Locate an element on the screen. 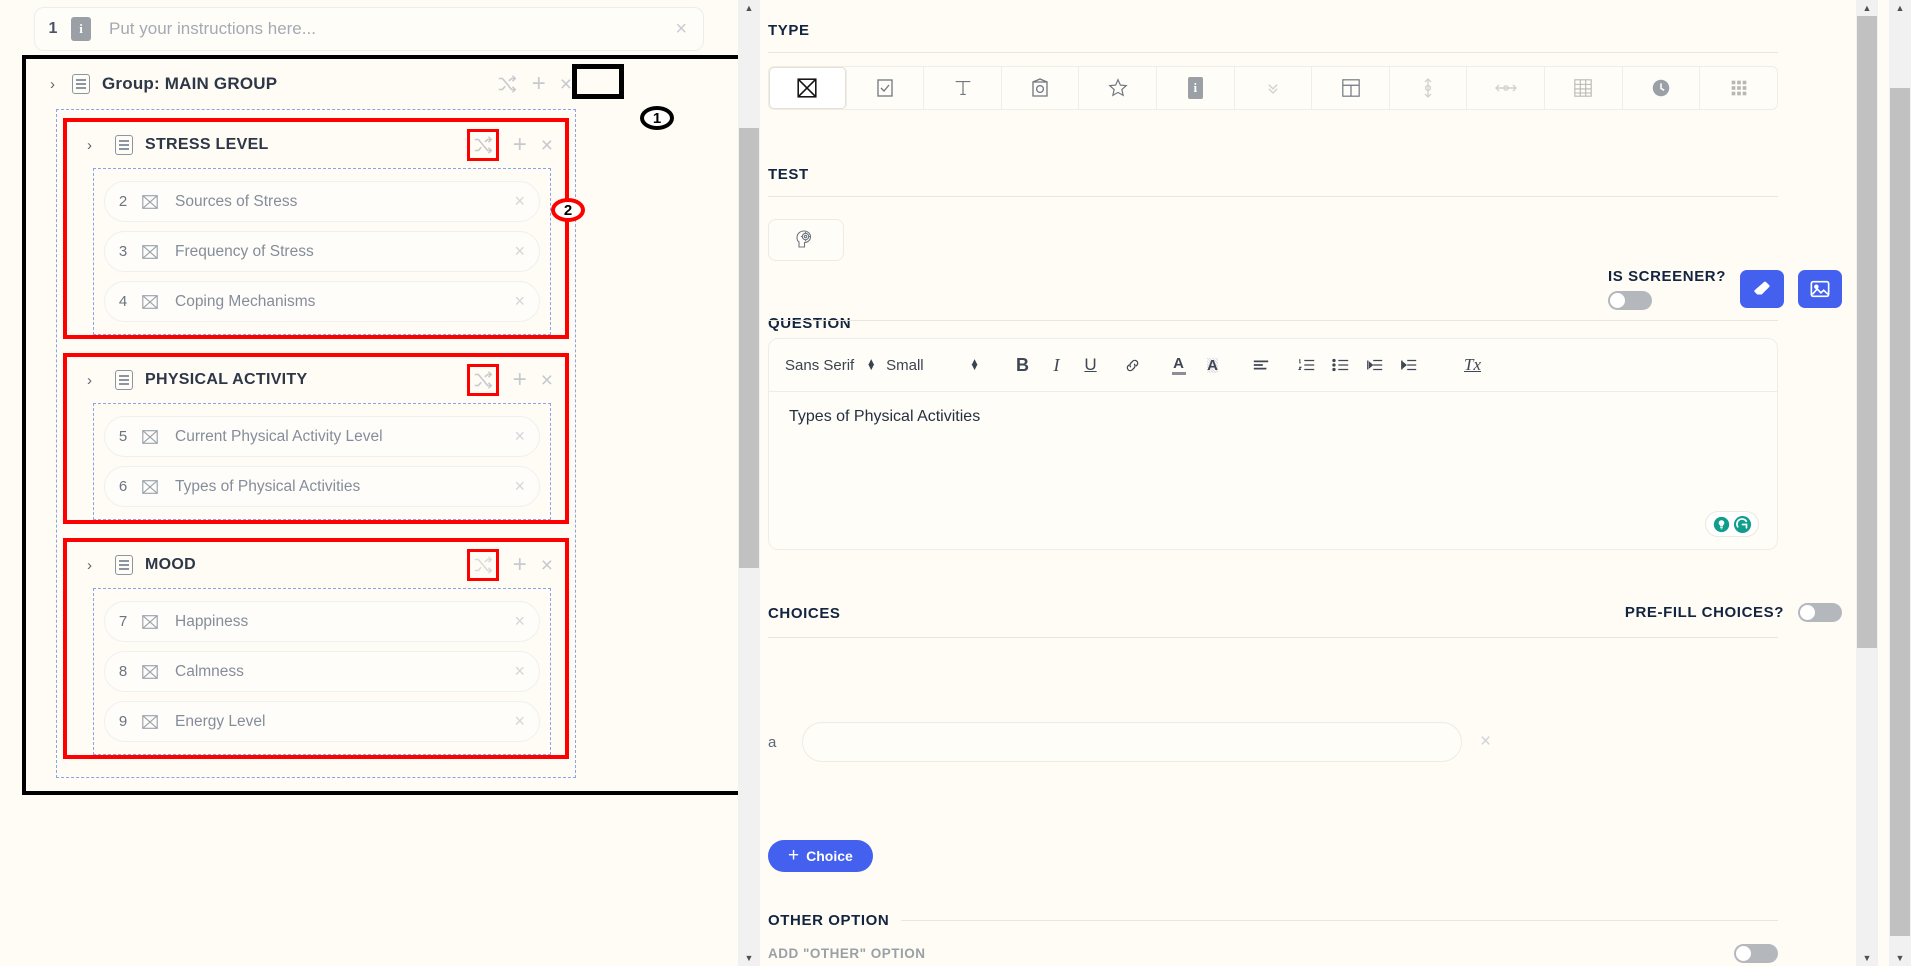 The height and width of the screenshot is (966, 1911). question-text-editor: Types of Physical Activities is located at coordinates (1273, 471).